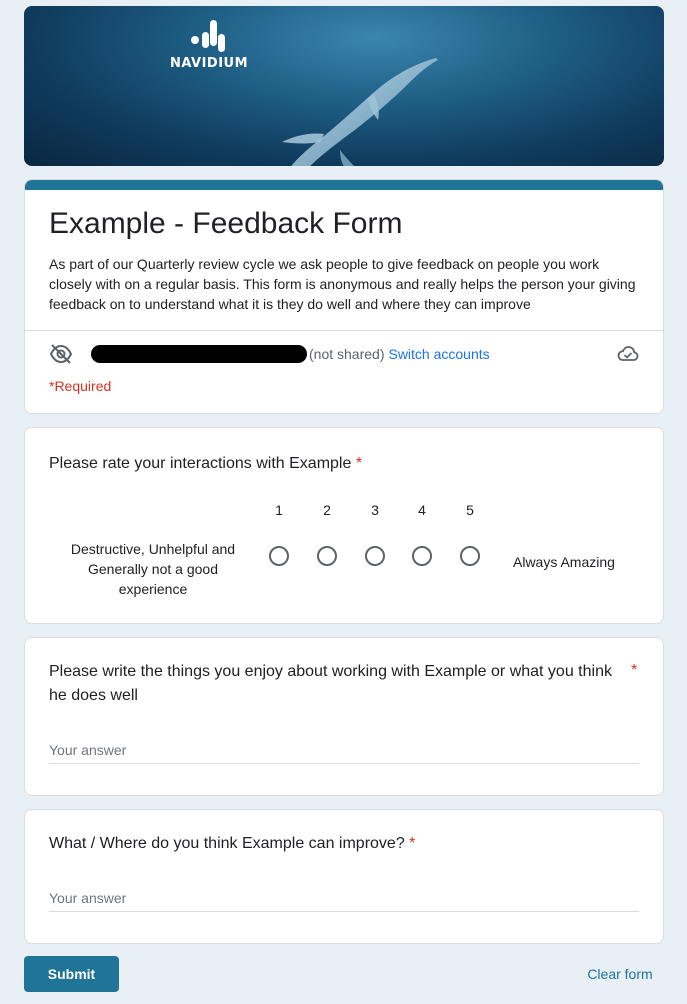 Image resolution: width=687 pixels, height=1004 pixels. I want to click on redacted-email, so click(199, 354).